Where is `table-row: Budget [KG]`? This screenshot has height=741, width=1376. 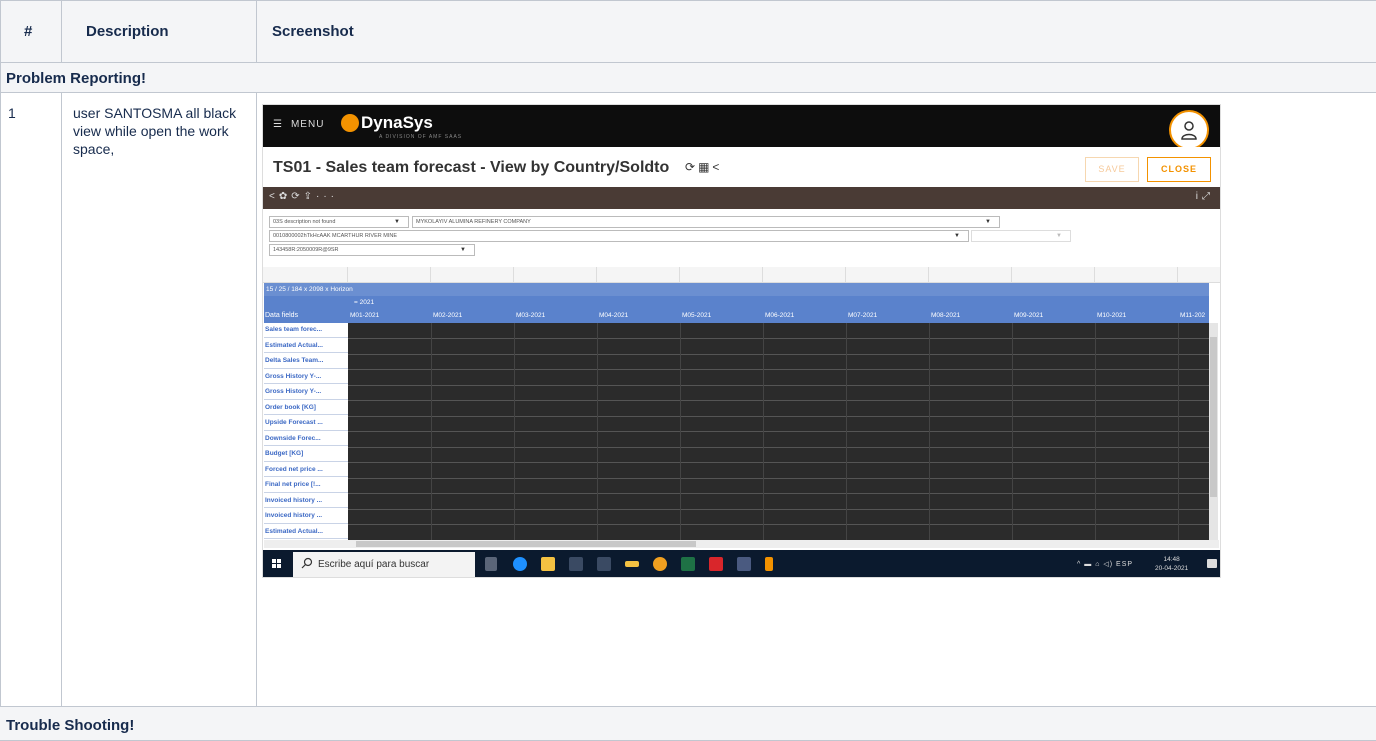
table-row: Budget [KG] is located at coordinates (306, 454).